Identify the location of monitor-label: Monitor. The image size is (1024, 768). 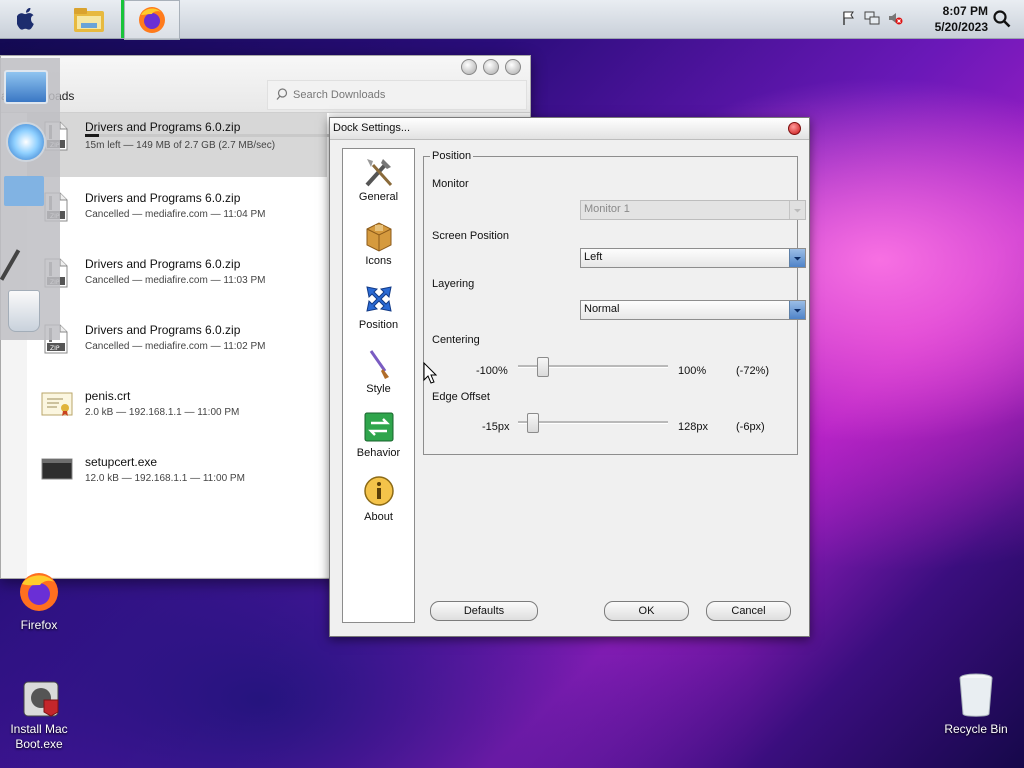
(450, 184).